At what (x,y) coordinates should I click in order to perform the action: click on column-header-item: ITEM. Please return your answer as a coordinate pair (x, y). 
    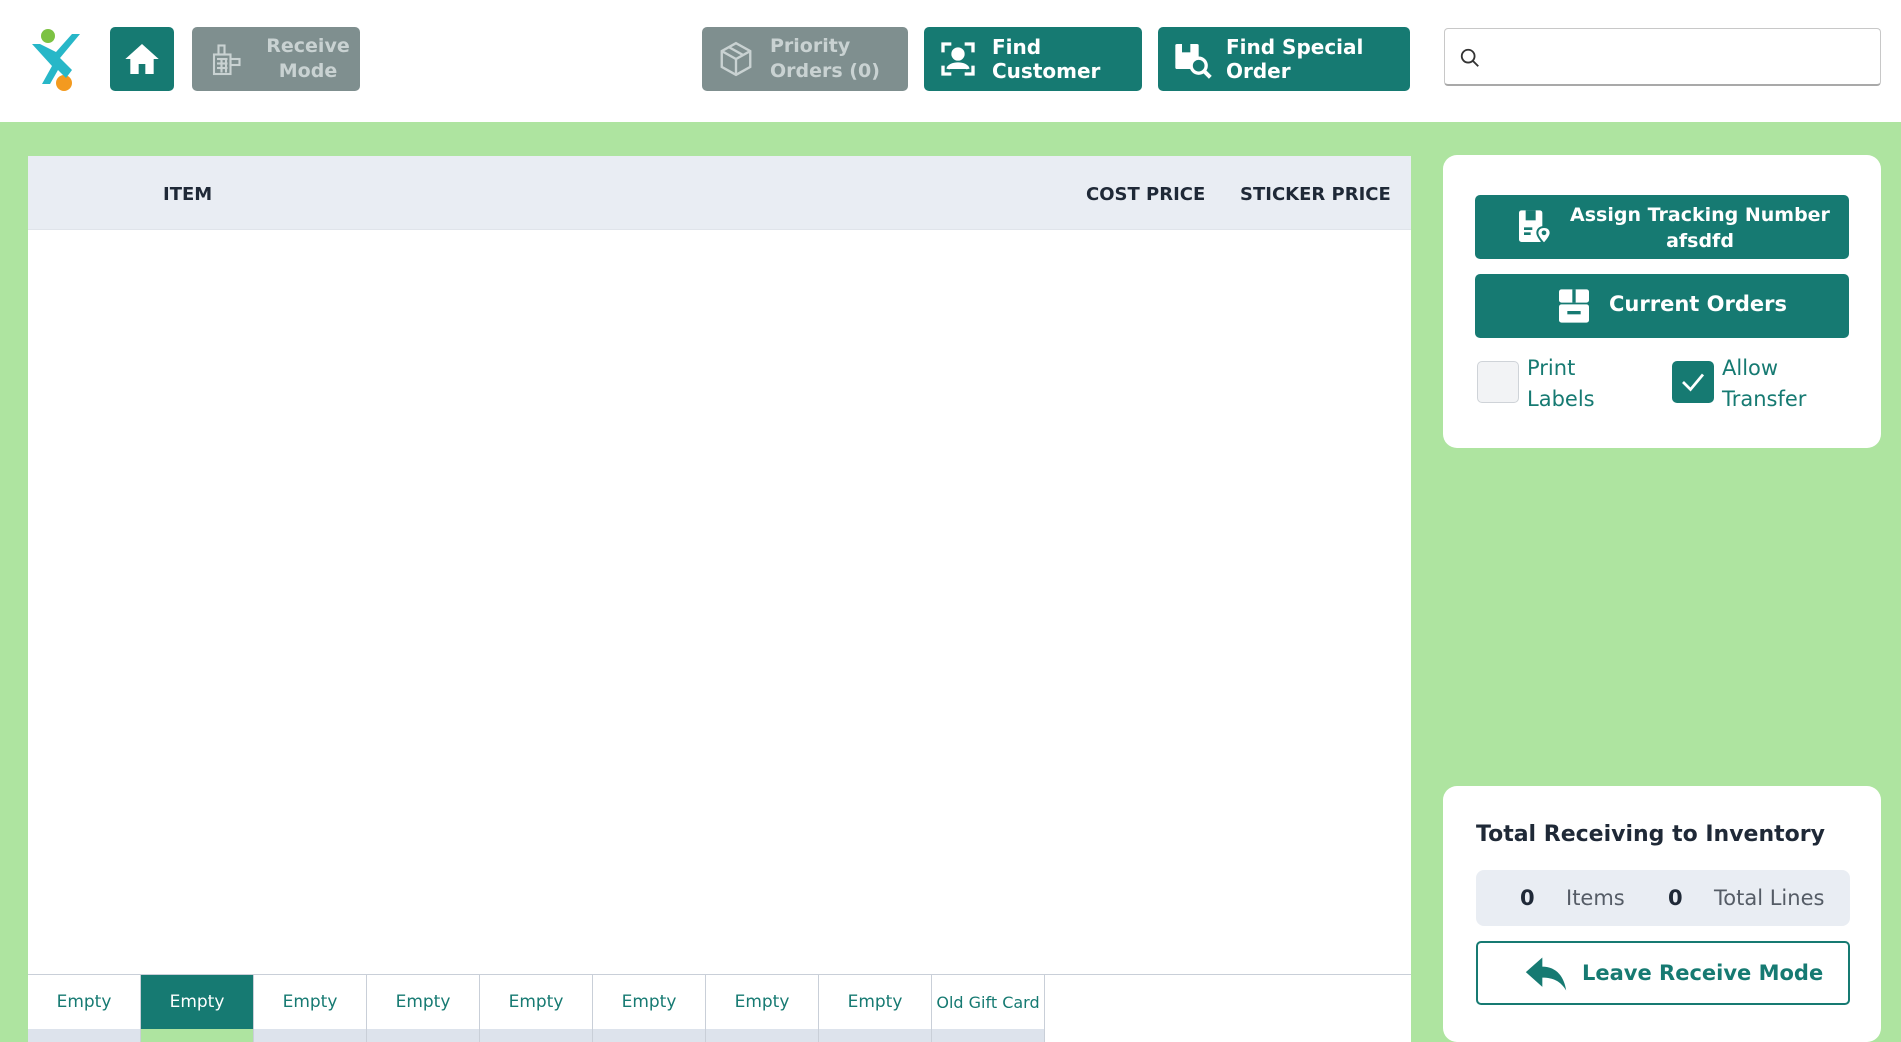
    Looking at the image, I should click on (188, 194).